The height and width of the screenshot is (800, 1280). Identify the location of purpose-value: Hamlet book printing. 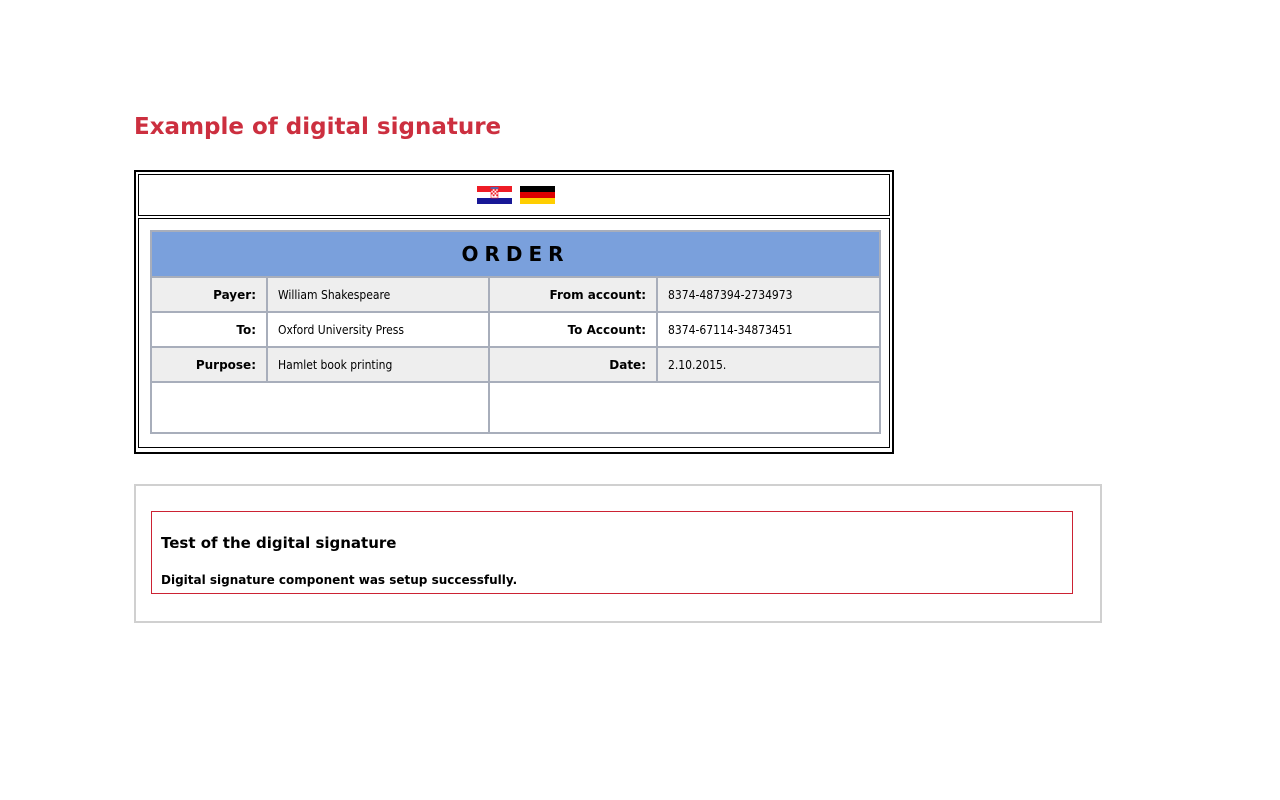
(378, 364).